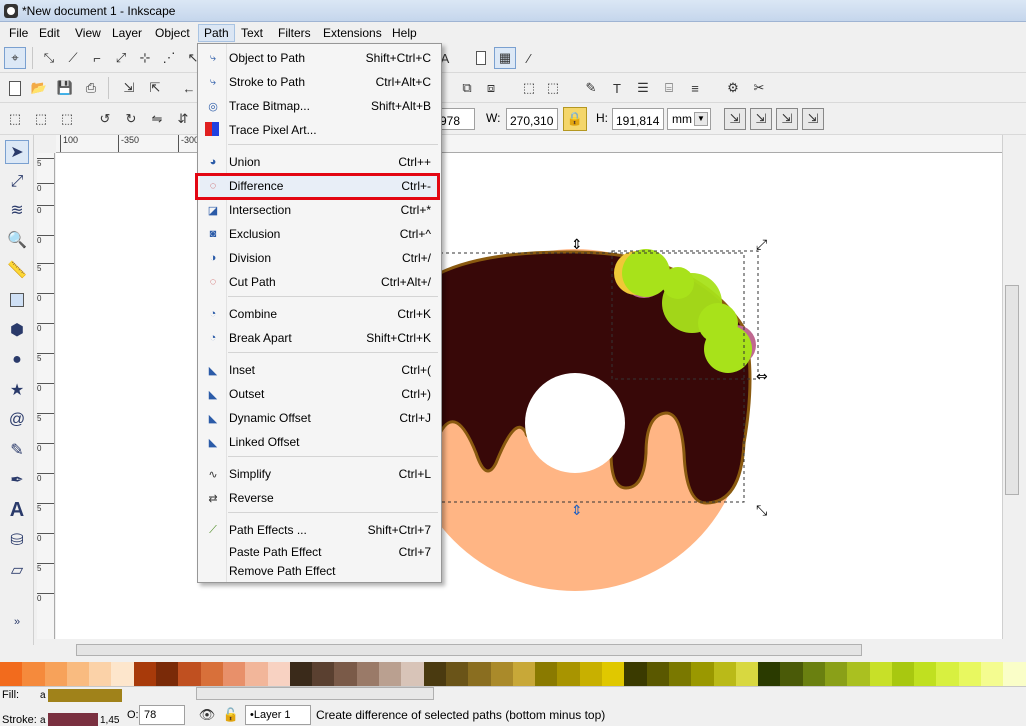 The height and width of the screenshot is (726, 1026). Describe the element at coordinates (17, 450) in the screenshot. I see `pencil-tool-icon: ✎` at that location.